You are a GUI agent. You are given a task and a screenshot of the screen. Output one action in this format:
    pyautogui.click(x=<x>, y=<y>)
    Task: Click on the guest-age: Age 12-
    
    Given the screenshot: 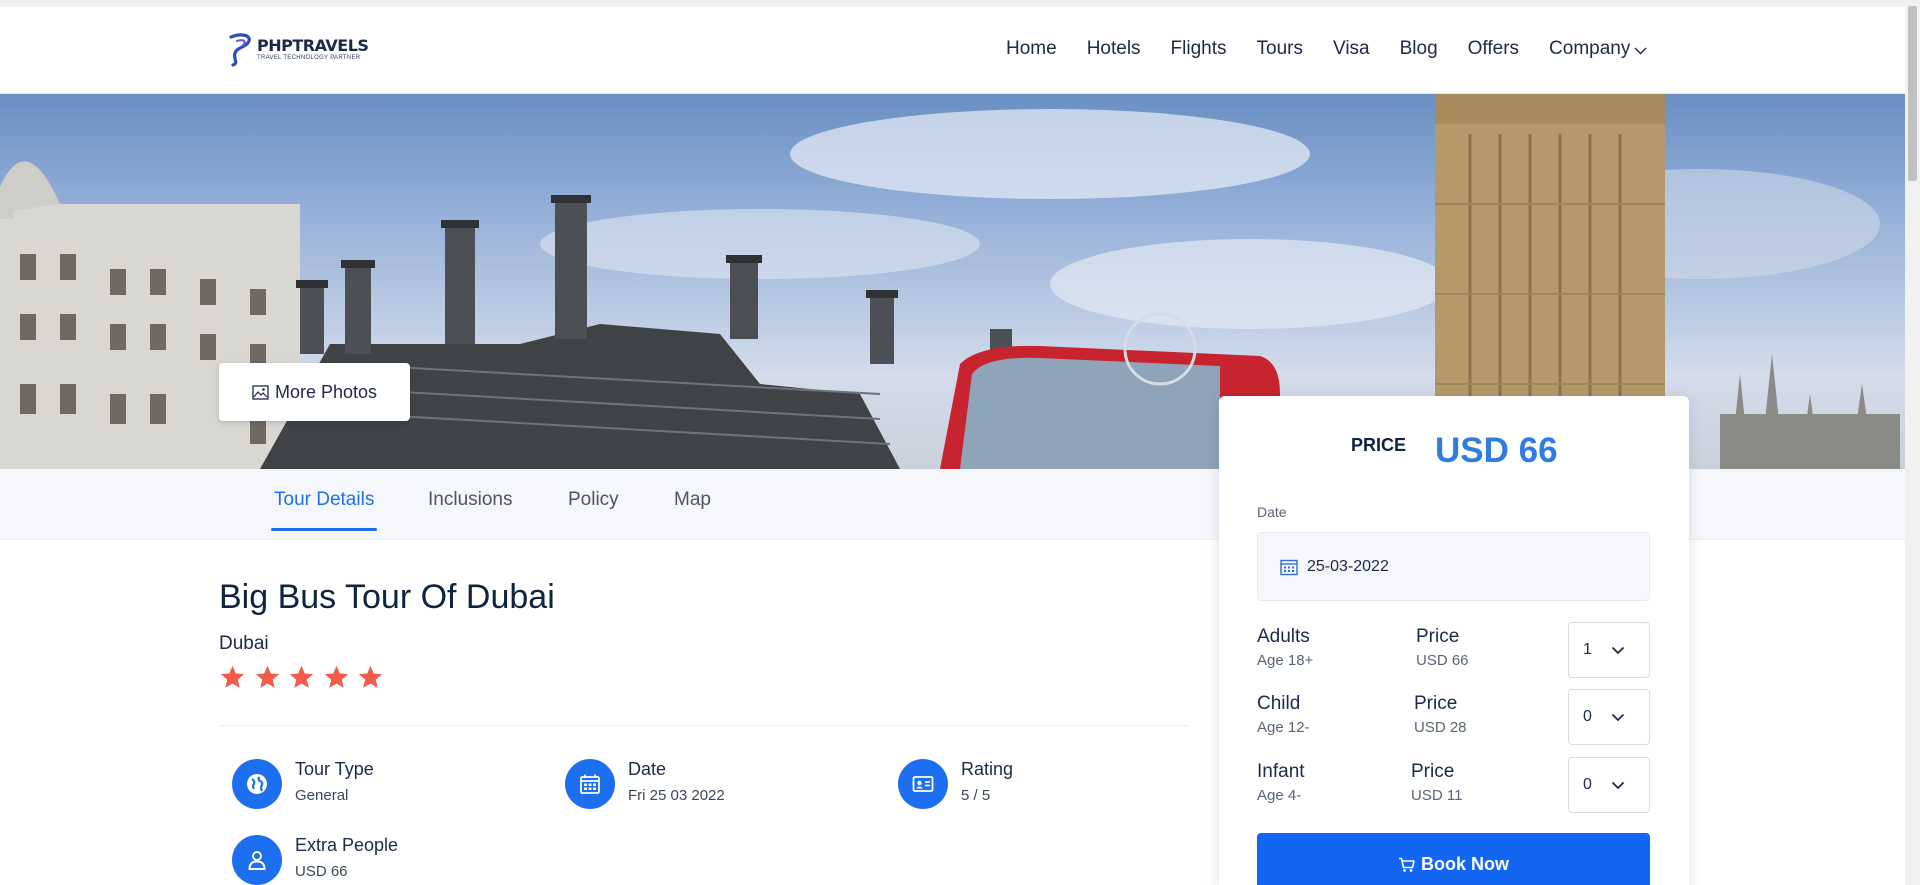 What is the action you would take?
    pyautogui.click(x=1283, y=727)
    